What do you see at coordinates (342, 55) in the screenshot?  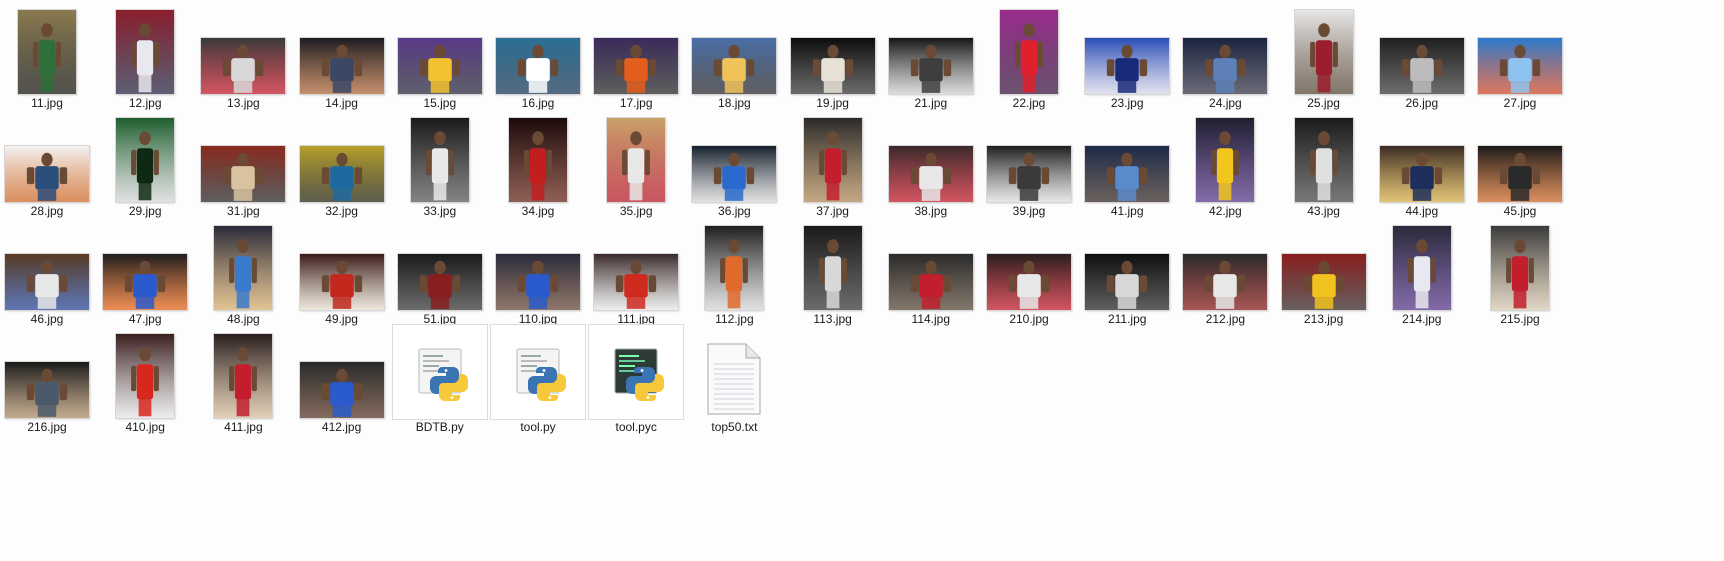 I see `file-item: 14.jpg` at bounding box center [342, 55].